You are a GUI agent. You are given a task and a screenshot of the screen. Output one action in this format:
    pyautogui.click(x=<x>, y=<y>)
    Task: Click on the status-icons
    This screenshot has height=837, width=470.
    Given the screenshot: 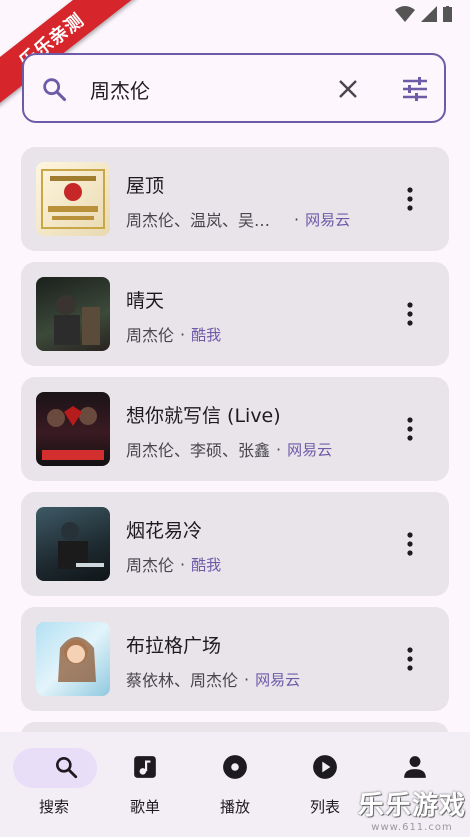 What is the action you would take?
    pyautogui.click(x=423, y=14)
    